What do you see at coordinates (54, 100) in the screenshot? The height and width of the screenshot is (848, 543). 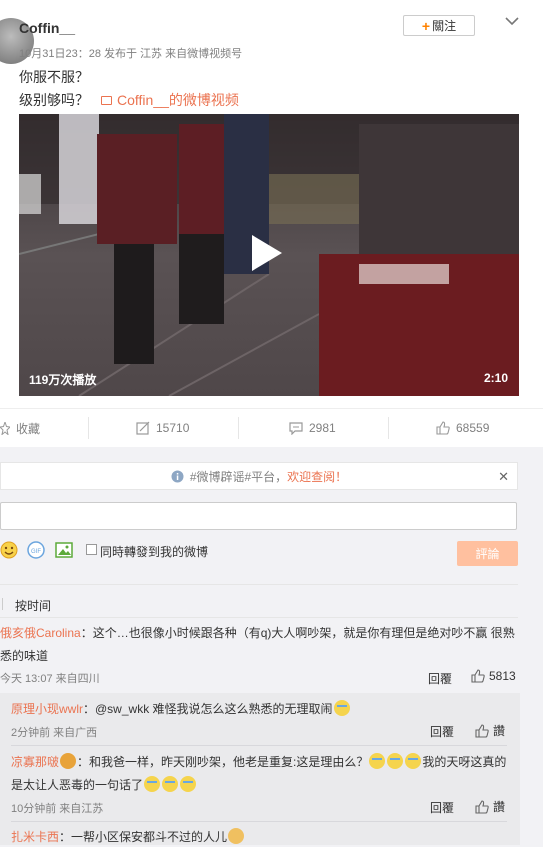 I see `post-text-line2: 级别够吗？` at bounding box center [54, 100].